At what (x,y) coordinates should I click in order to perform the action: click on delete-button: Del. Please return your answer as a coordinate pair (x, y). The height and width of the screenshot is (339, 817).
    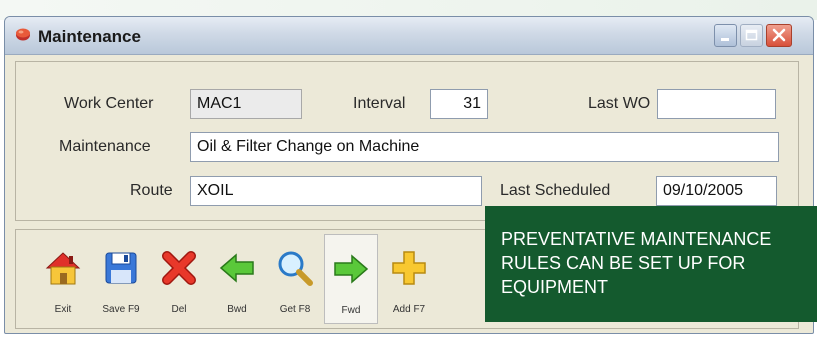
    Looking at the image, I should click on (179, 279).